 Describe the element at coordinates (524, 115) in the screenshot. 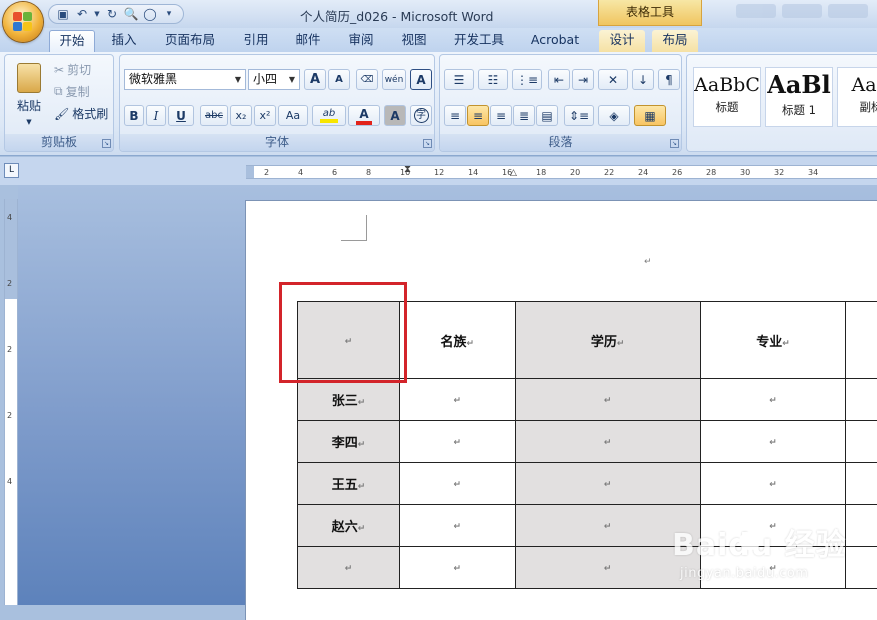

I see `justify-button: ≣` at that location.